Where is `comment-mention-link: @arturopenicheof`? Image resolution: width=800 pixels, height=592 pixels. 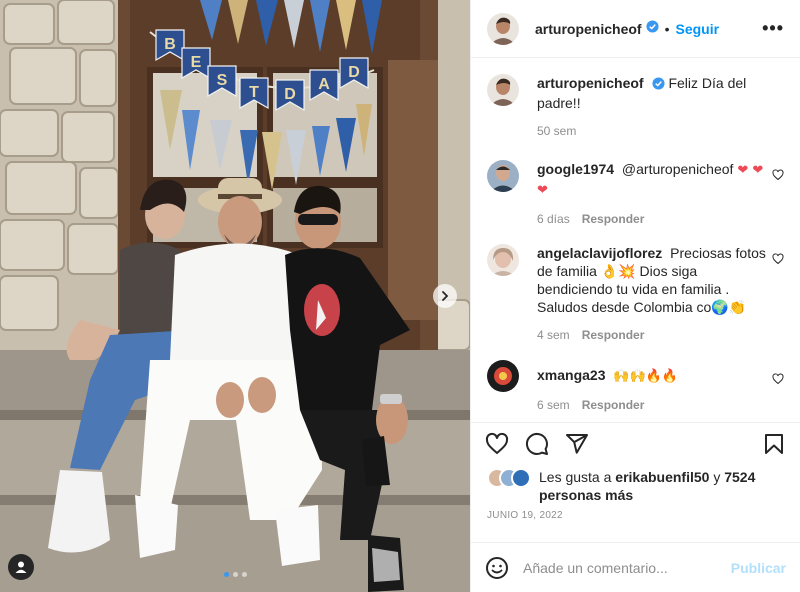 comment-mention-link: @arturopenicheof is located at coordinates (678, 169).